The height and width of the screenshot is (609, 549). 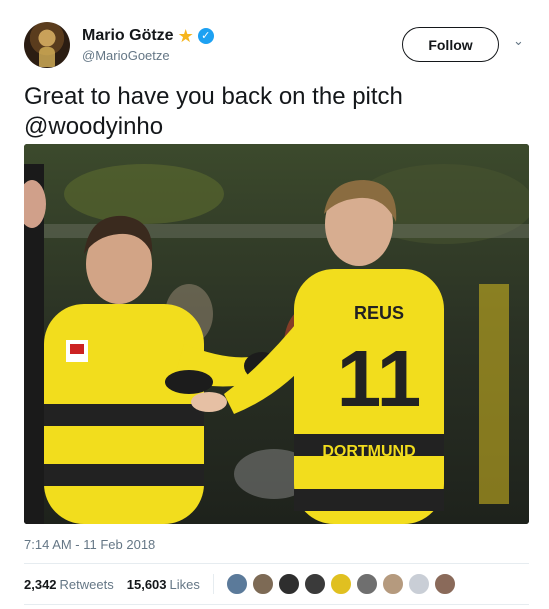 I want to click on author-info: Mario Götze ★ ✓ @MarioGoetze, so click(x=148, y=44).